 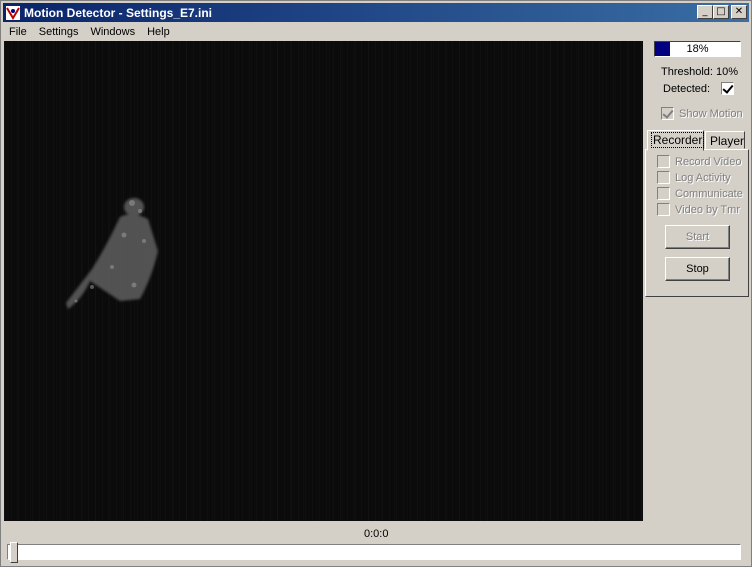 I want to click on motion-level-label: 18%, so click(x=697, y=49).